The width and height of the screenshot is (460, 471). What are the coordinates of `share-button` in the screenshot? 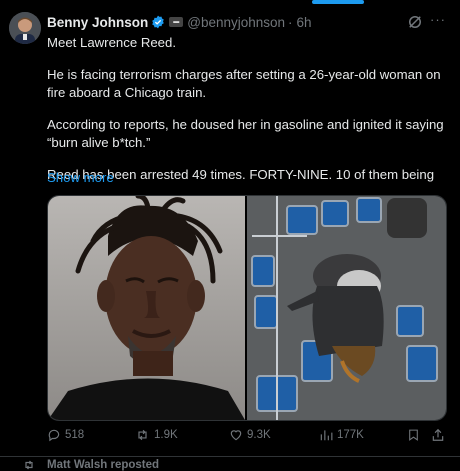 It's located at (438, 435).